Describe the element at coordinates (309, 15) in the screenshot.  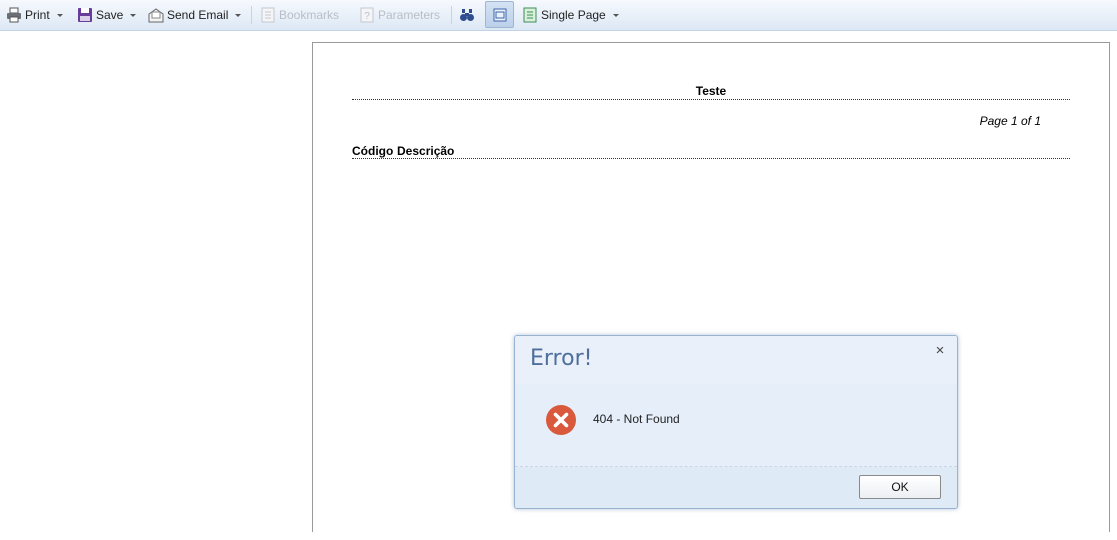
I see `bookmarks-label: Bookmarks` at that location.